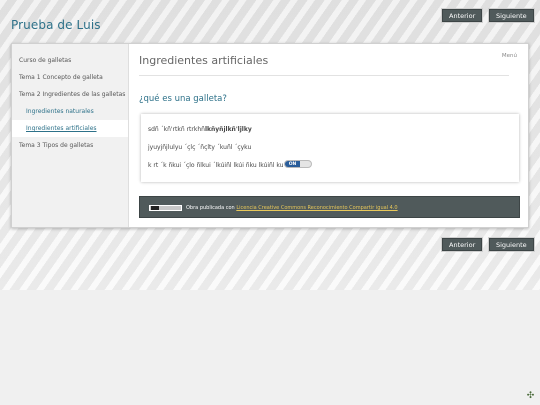 This screenshot has height=405, width=540. I want to click on title-divider, so click(324, 75).